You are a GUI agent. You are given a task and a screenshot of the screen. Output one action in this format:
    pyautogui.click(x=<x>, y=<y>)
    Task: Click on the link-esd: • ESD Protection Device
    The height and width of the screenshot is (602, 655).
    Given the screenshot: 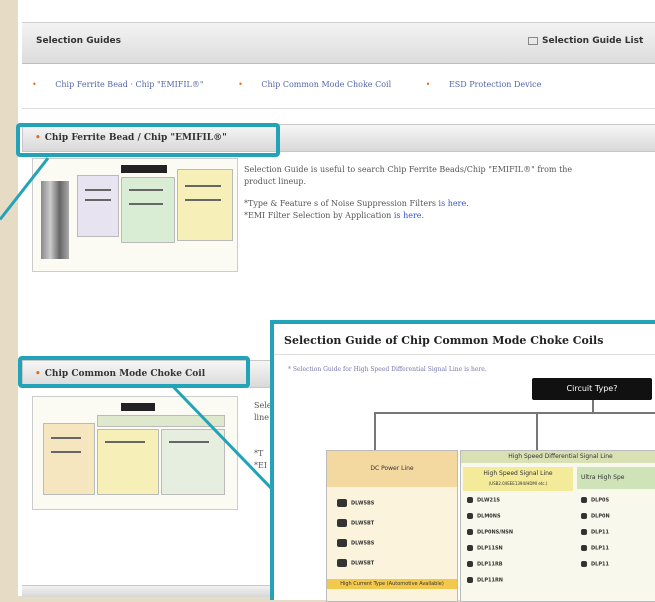 What is the action you would take?
    pyautogui.click(x=492, y=84)
    